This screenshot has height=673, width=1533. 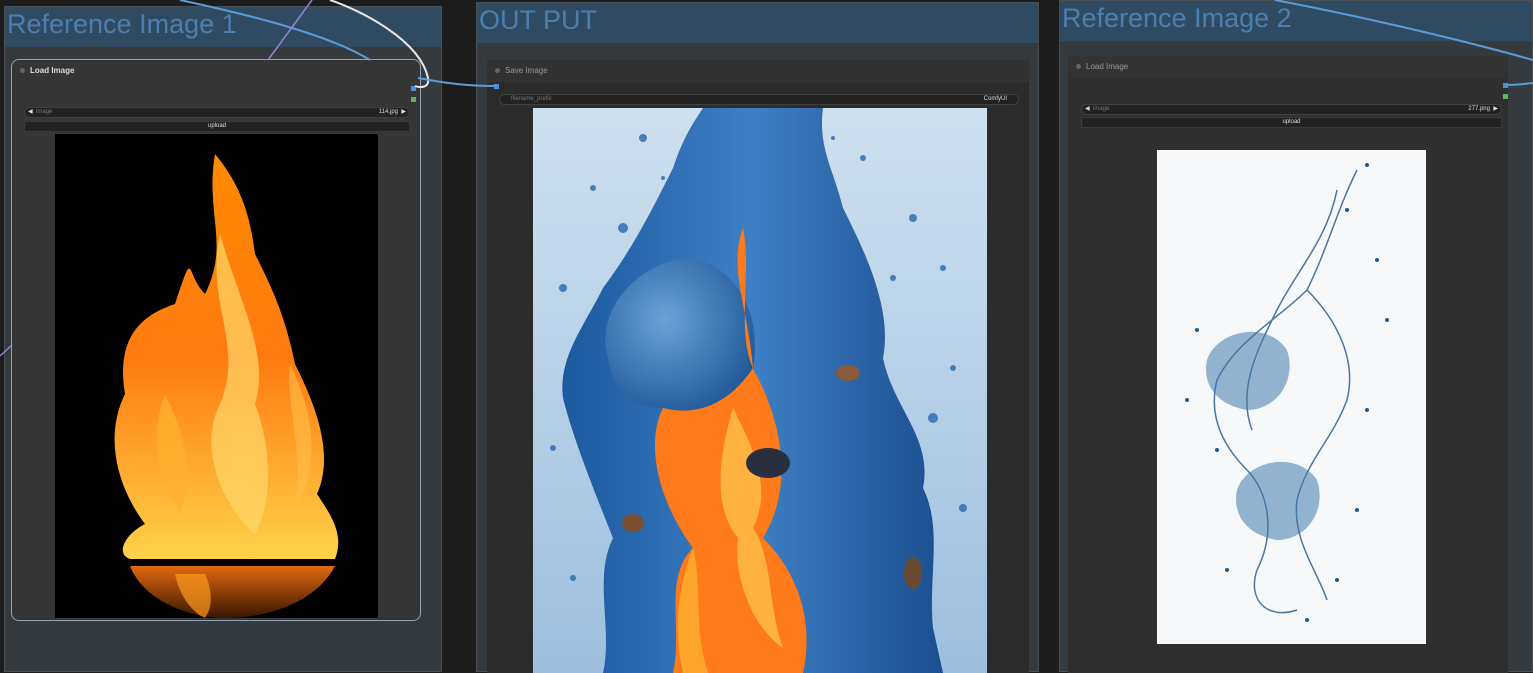 I want to click on node-title-bar: Save Image, so click(x=758, y=71).